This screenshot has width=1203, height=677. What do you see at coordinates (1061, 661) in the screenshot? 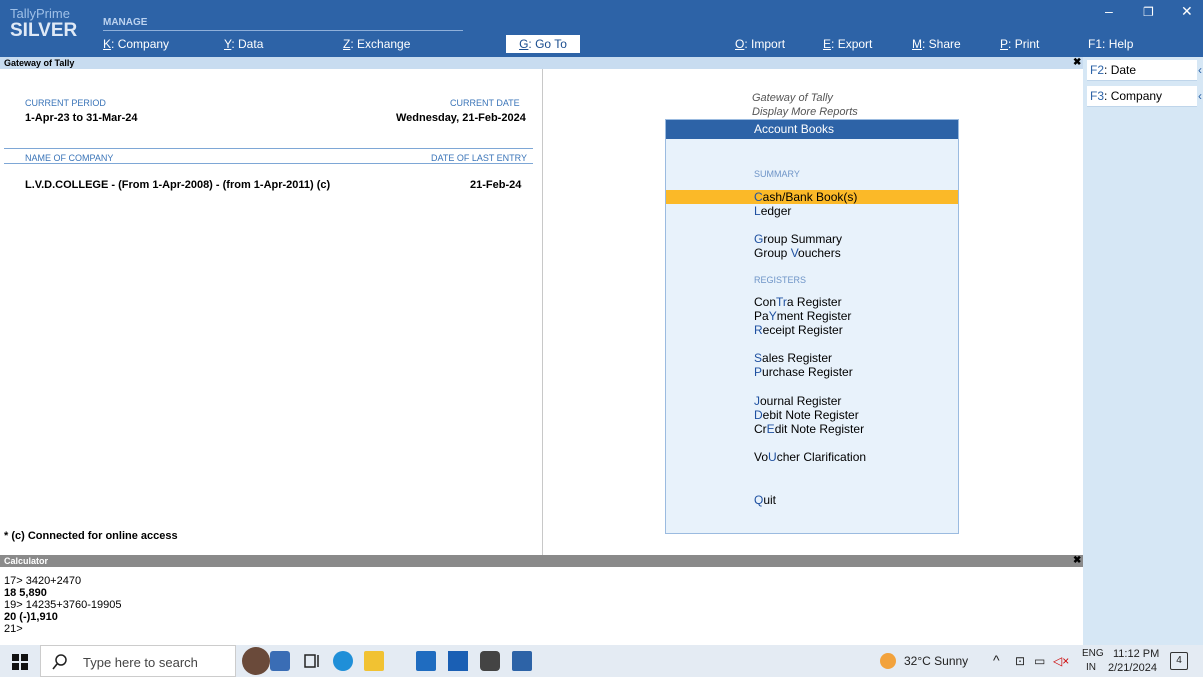
I see `speaker-muted-icon: ◁×` at bounding box center [1061, 661].